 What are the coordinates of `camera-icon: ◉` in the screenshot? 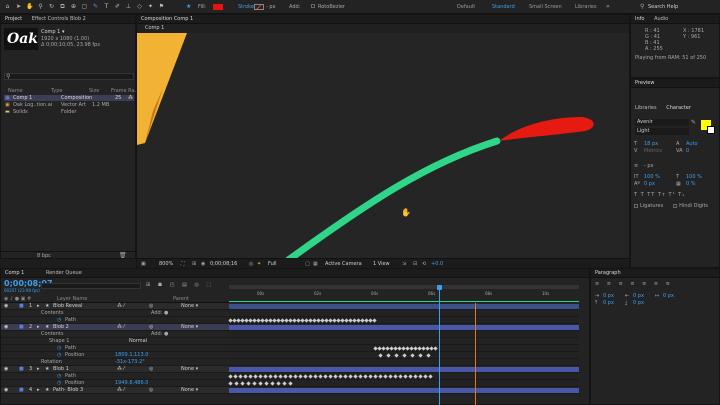 It's located at (203, 264).